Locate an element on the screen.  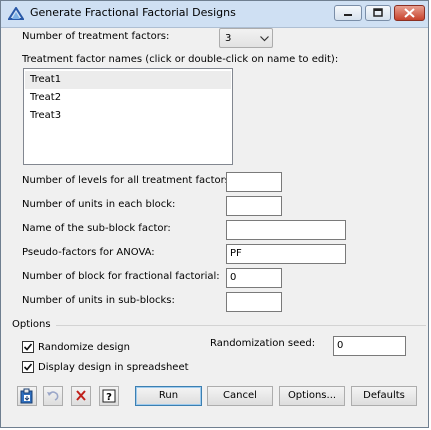
subblock-factor-field is located at coordinates (286, 230).